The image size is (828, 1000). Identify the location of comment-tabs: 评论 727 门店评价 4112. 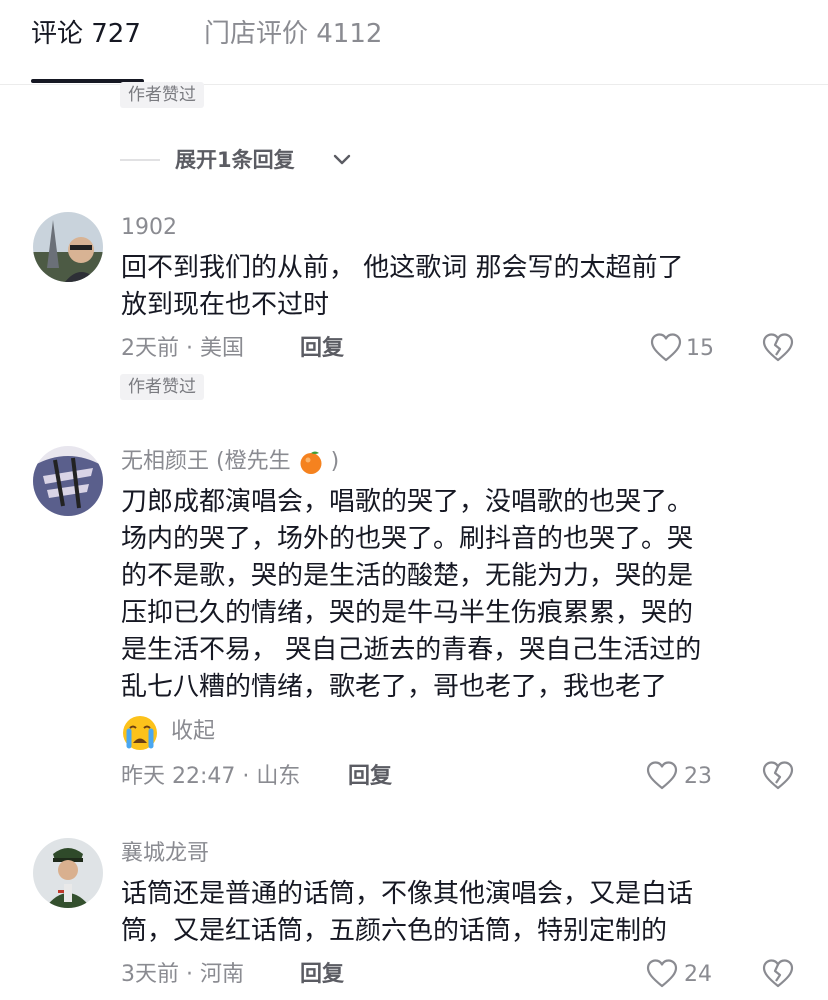
(414, 42).